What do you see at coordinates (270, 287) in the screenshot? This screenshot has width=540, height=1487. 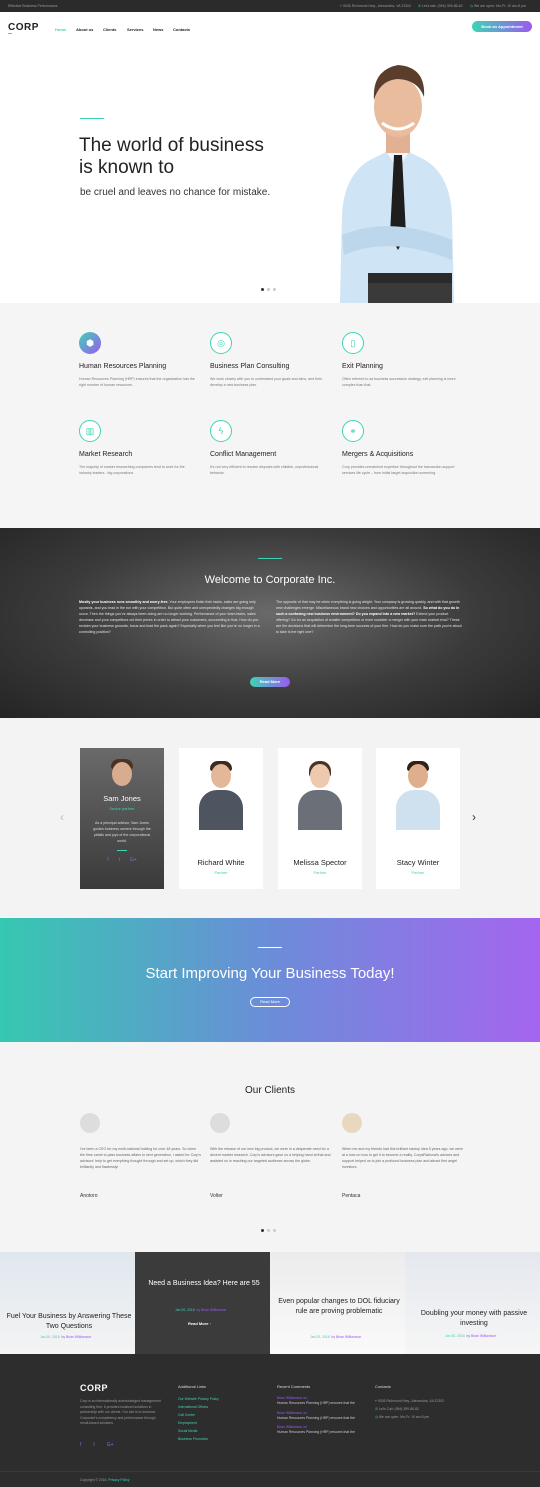 I see `hero-slider-dots` at bounding box center [270, 287].